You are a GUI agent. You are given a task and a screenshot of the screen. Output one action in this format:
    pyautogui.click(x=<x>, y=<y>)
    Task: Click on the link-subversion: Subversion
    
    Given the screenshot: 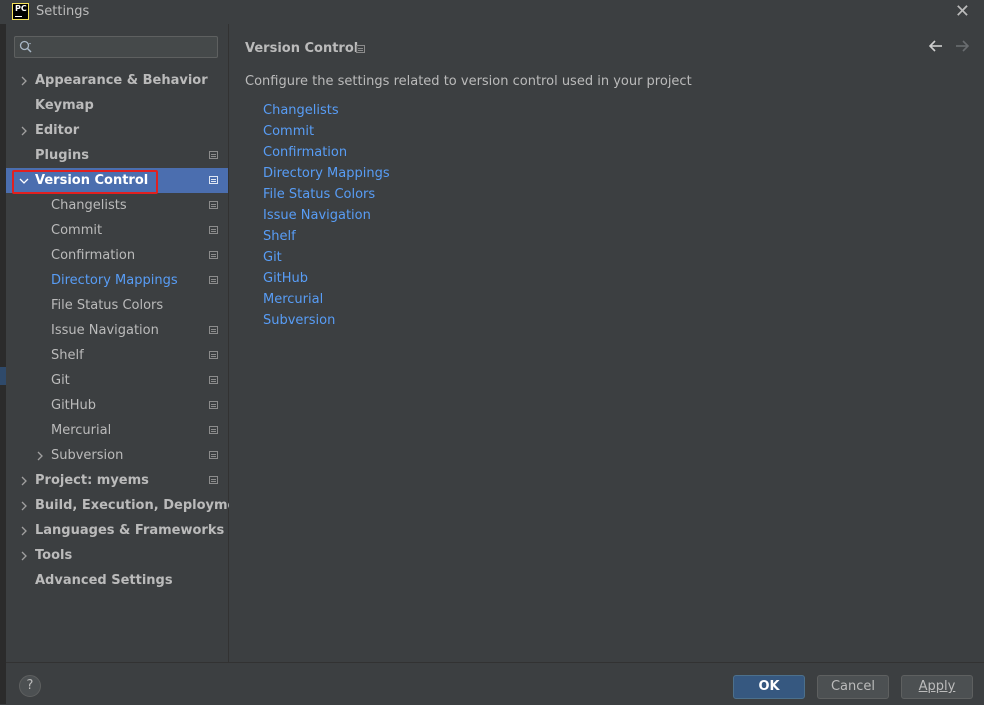 What is the action you would take?
    pyautogui.click(x=326, y=320)
    